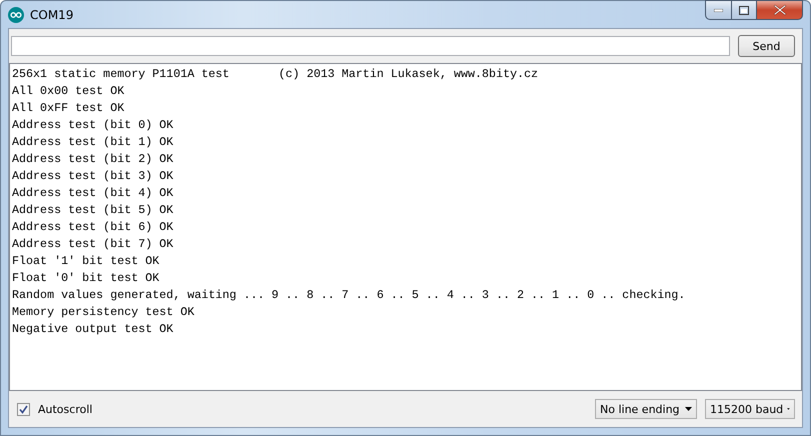 This screenshot has height=436, width=811. What do you see at coordinates (104, 312) in the screenshot?
I see `output-line: Memory persistency test OK` at bounding box center [104, 312].